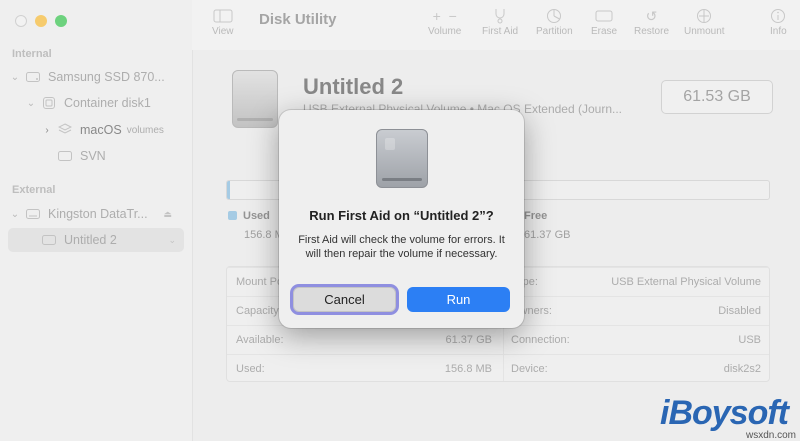  I want to click on iboysoft-watermark: iBoysoft, so click(724, 413).